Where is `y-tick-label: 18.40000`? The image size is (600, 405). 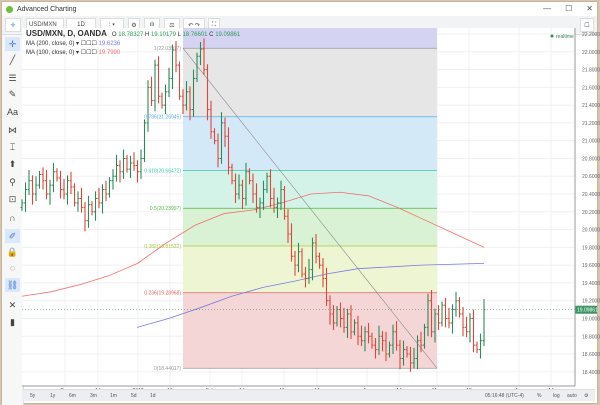
y-tick-label: 18.40000 is located at coordinates (591, 373).